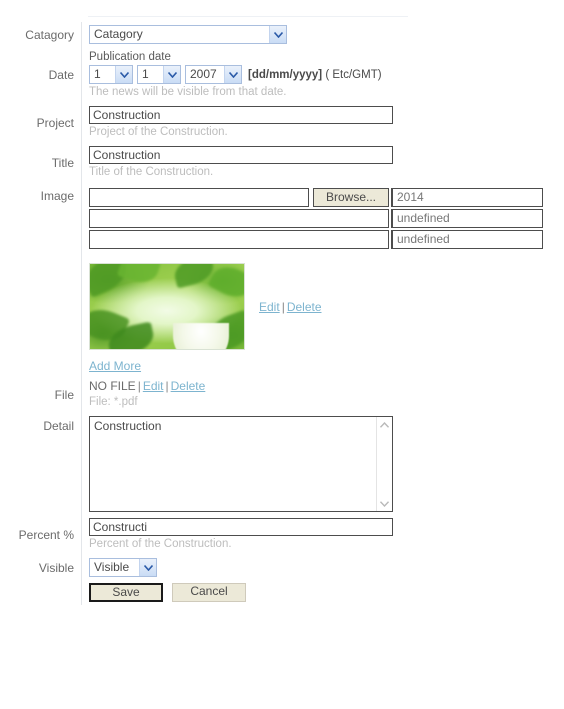 This screenshot has width=564, height=709. Describe the element at coordinates (62, 163) in the screenshot. I see `label-title: Title` at that location.